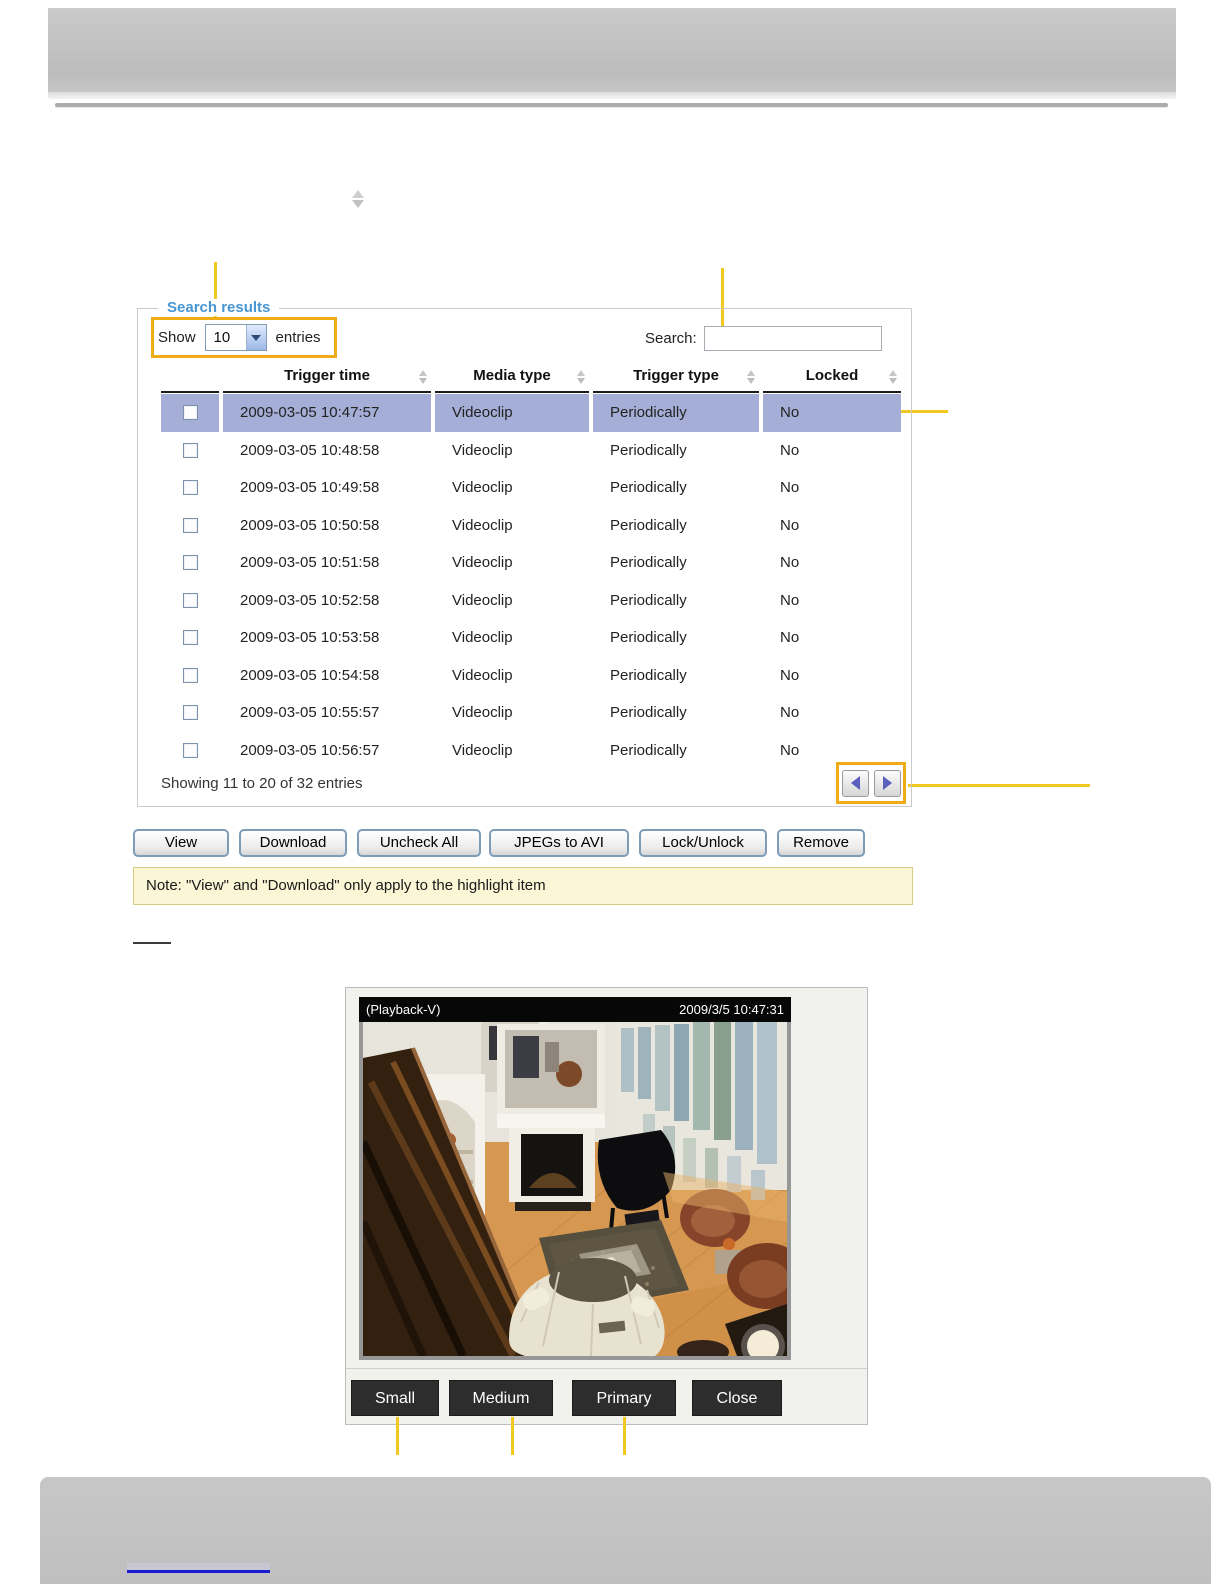 The height and width of the screenshot is (1584, 1224). What do you see at coordinates (671, 338) in the screenshot?
I see `search-label: Search:` at bounding box center [671, 338].